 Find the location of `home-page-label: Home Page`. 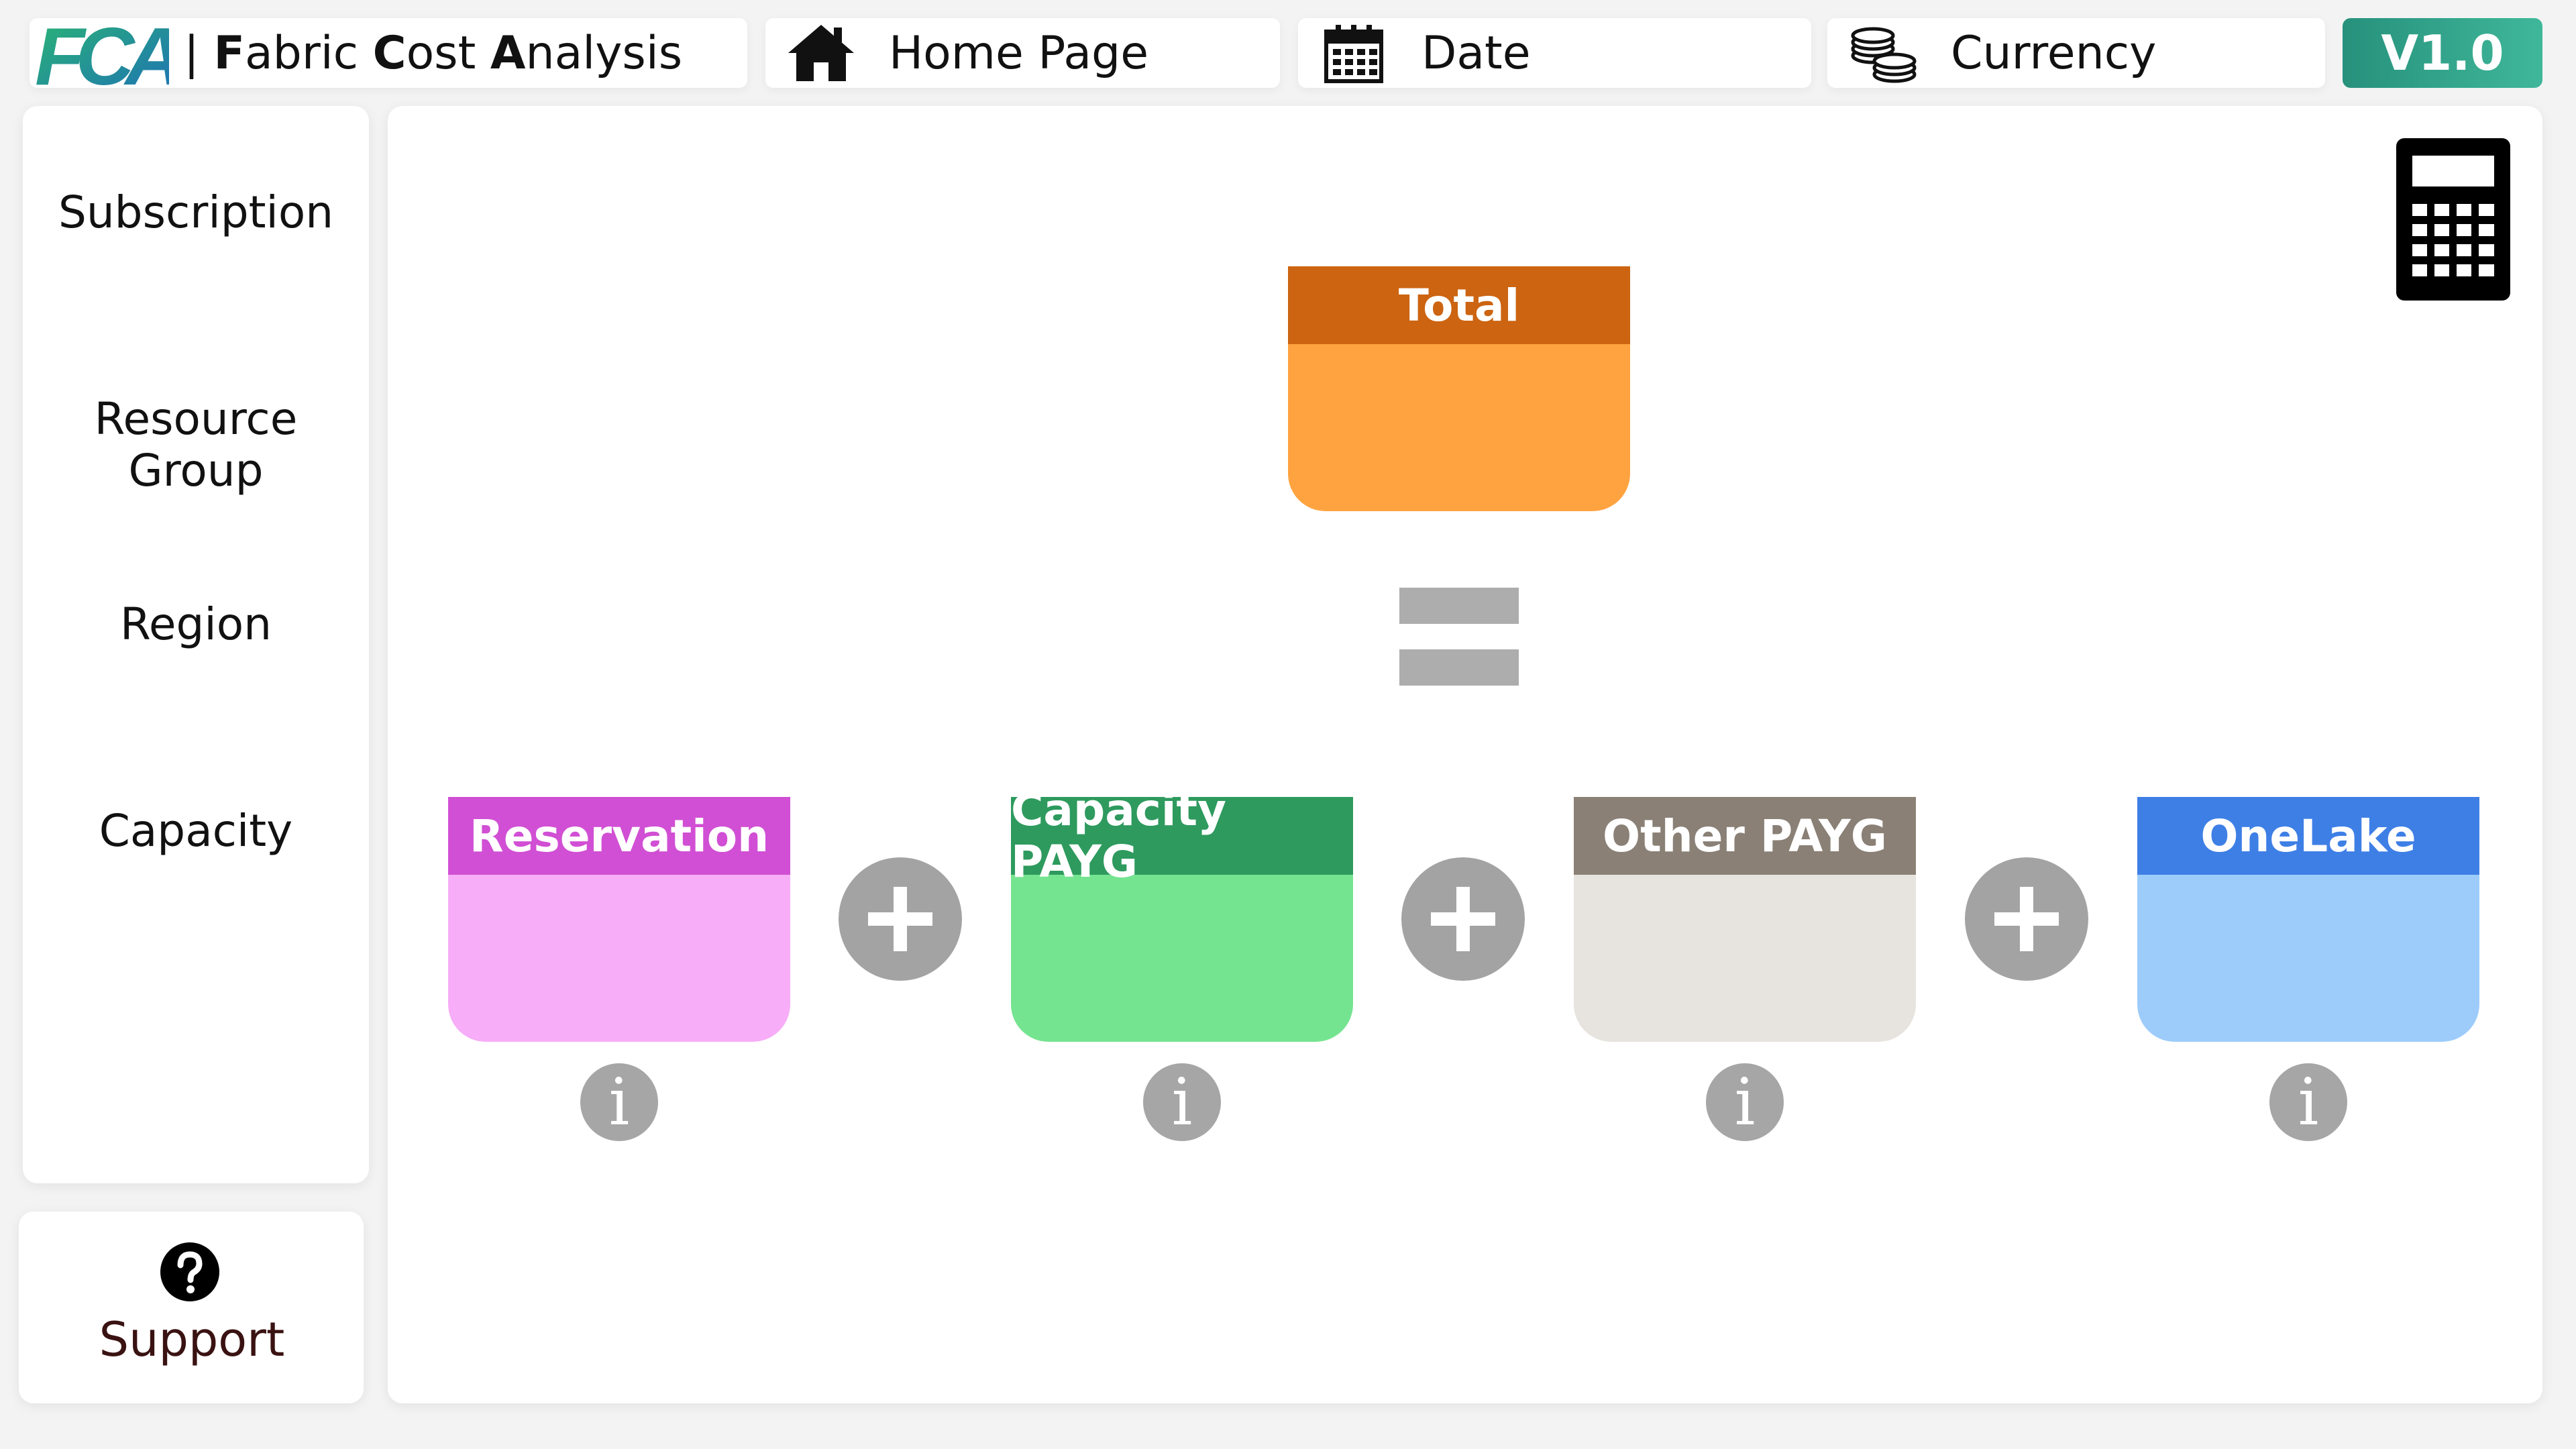

home-page-label: Home Page is located at coordinates (1019, 53).